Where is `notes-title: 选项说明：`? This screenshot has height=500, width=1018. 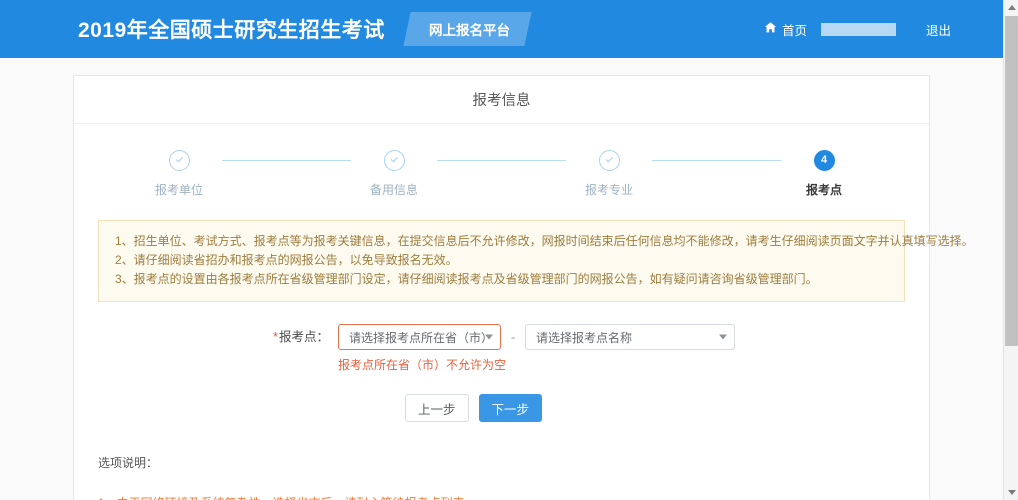
notes-title: 选项说明： is located at coordinates (128, 463).